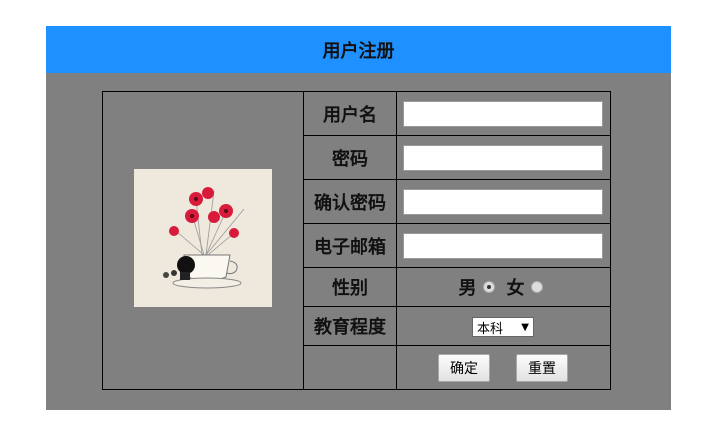 The image size is (714, 438). What do you see at coordinates (350, 201) in the screenshot?
I see `confirm-password-label: 确认密码` at bounding box center [350, 201].